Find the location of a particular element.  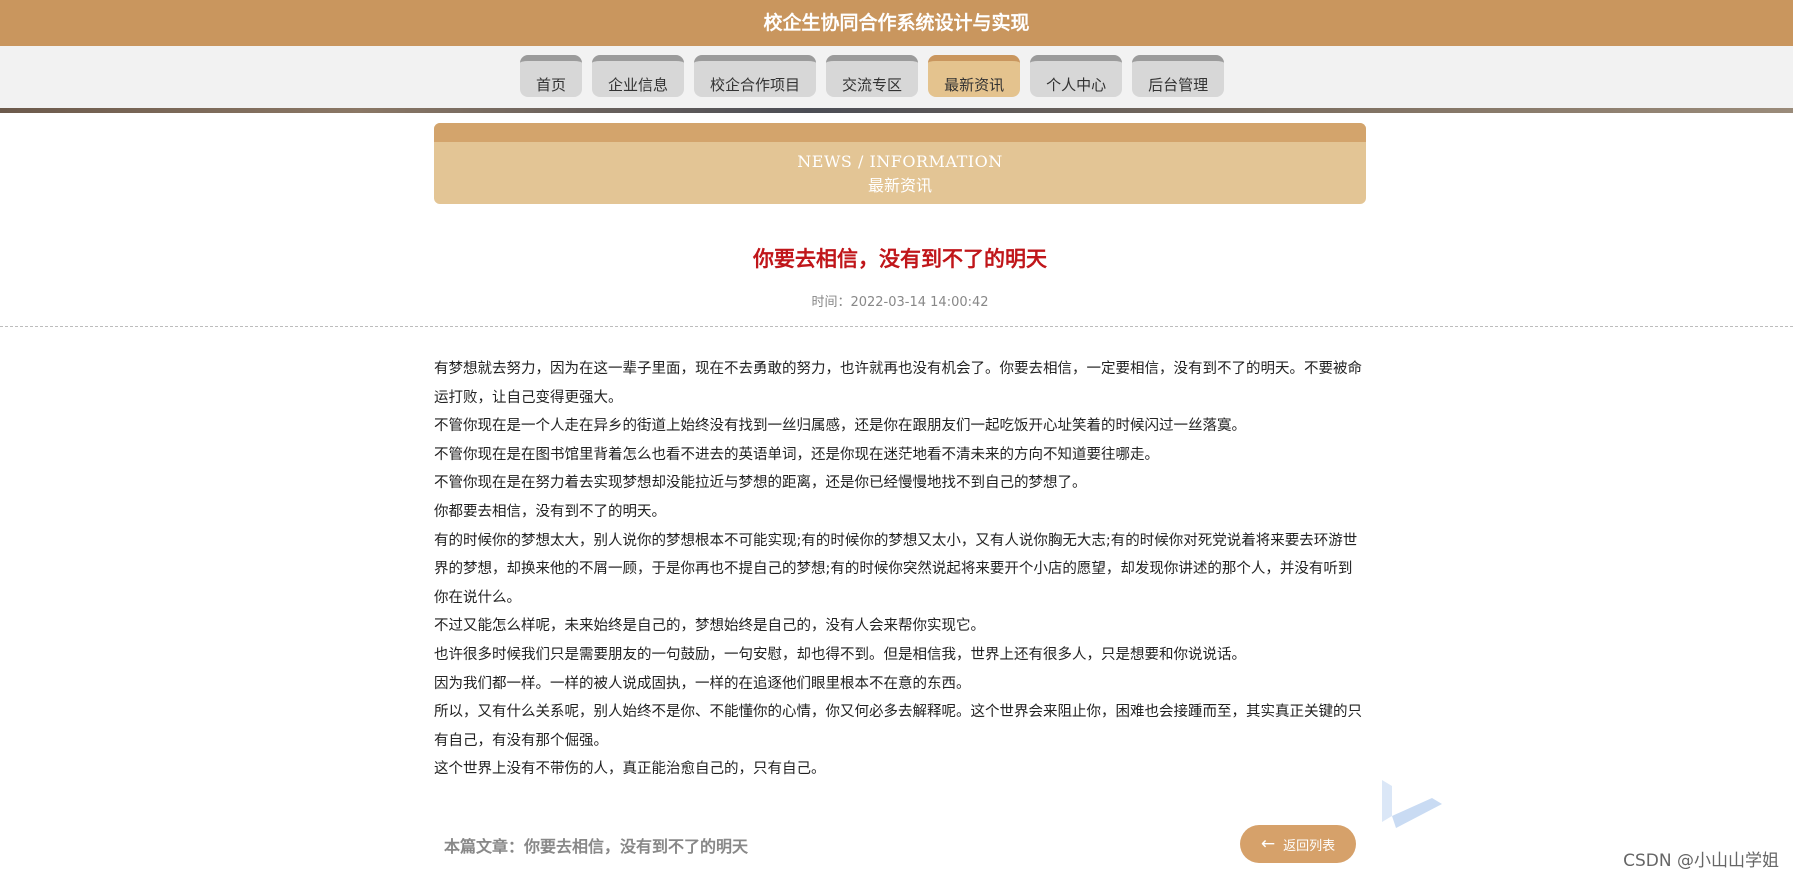

current-article-label: 本篇文章： is located at coordinates (484, 846).